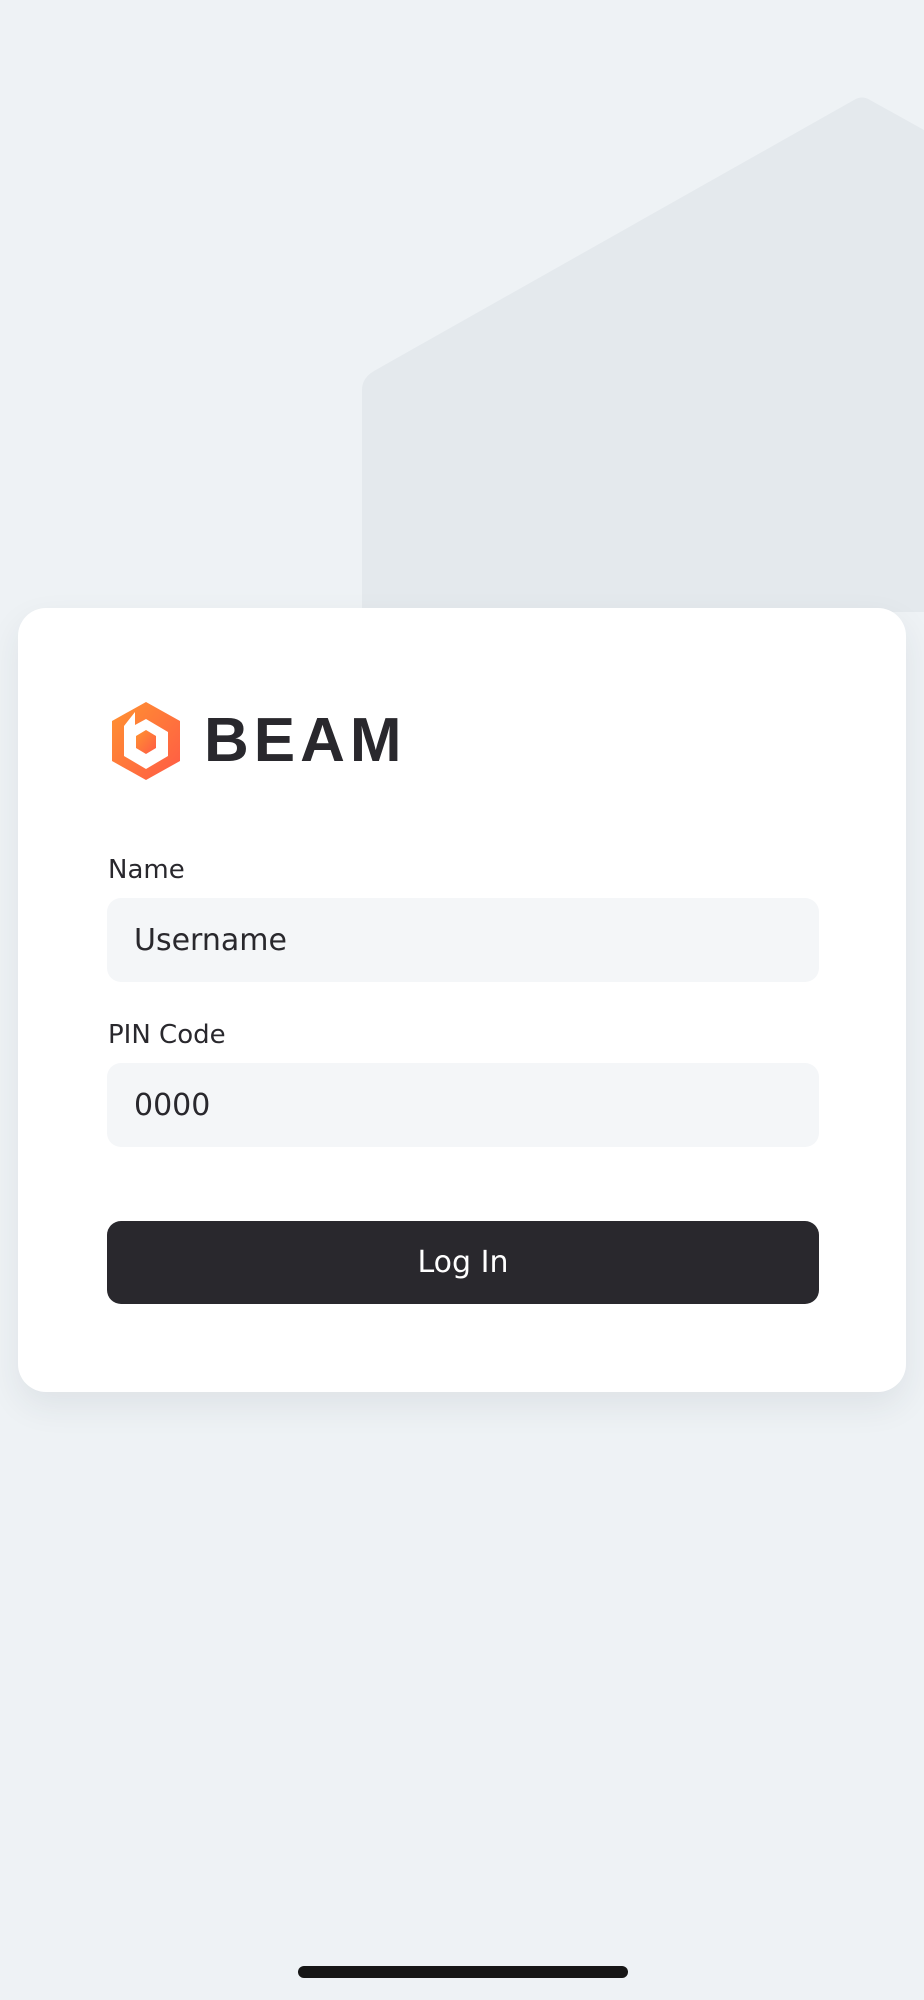  Describe the element at coordinates (146, 870) in the screenshot. I see `name-label: Name` at that location.